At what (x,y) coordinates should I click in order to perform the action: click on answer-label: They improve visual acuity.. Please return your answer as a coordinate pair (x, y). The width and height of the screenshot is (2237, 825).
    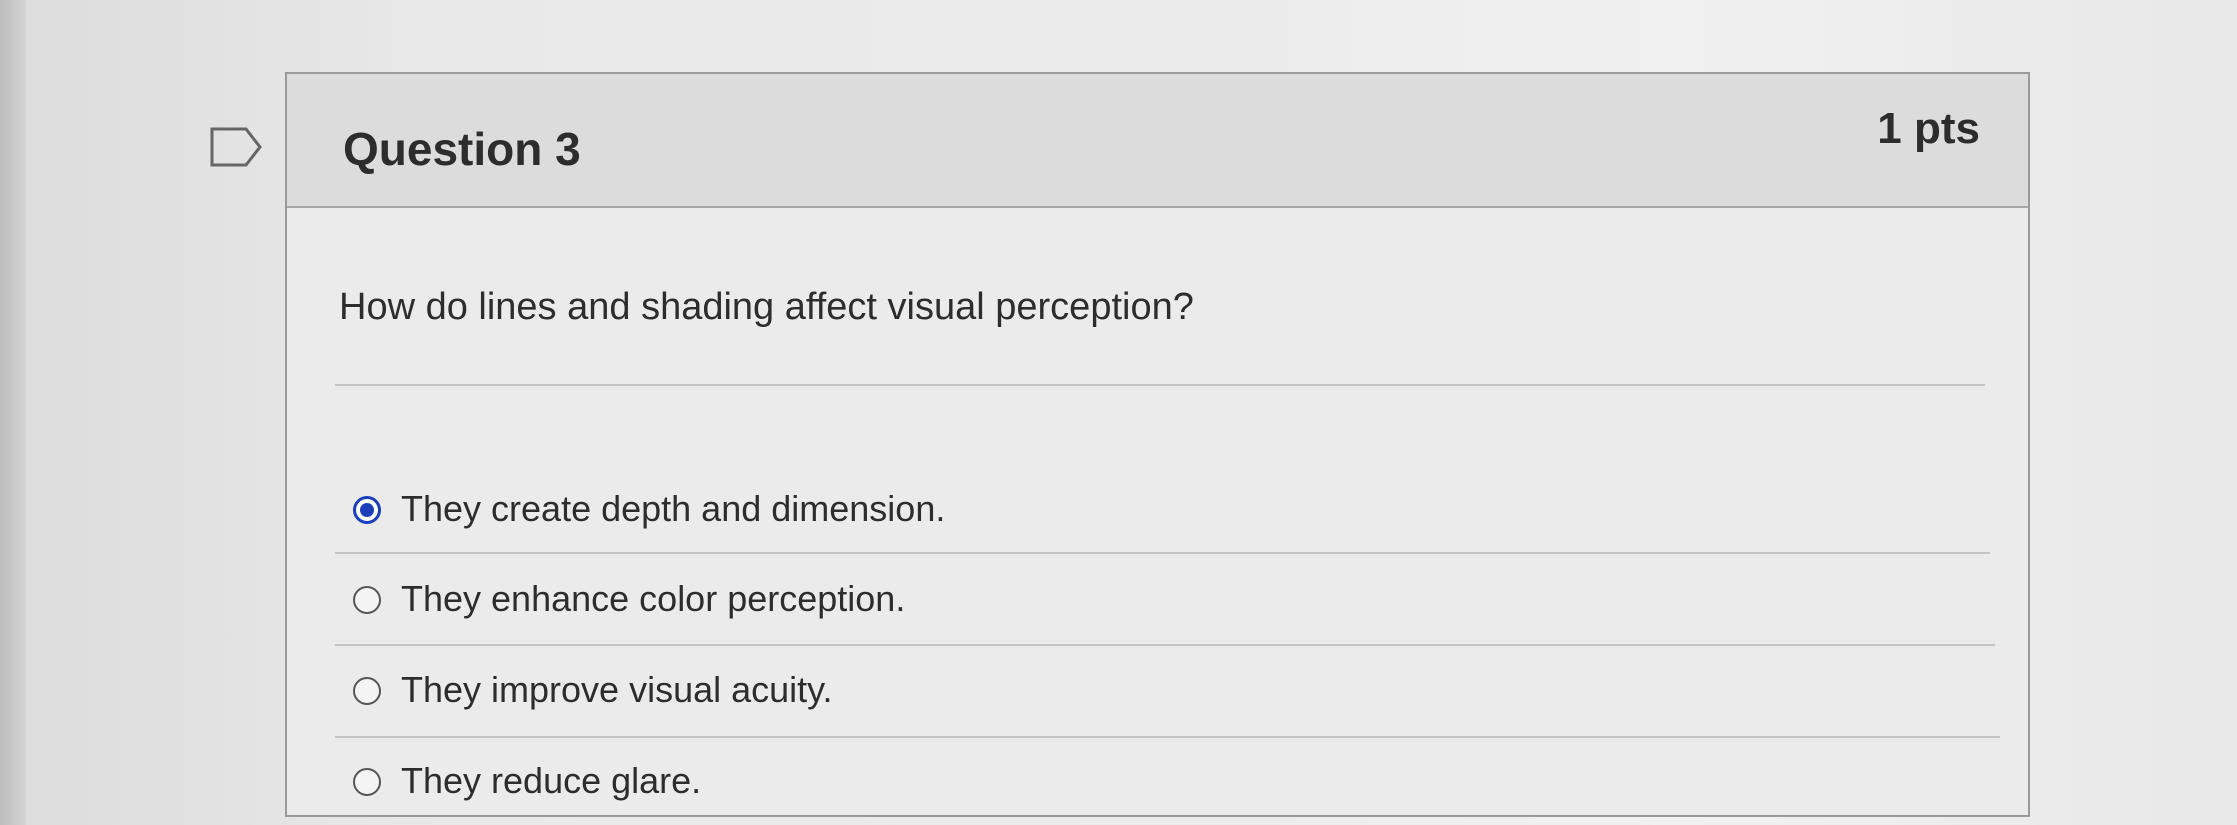
    Looking at the image, I should click on (617, 690).